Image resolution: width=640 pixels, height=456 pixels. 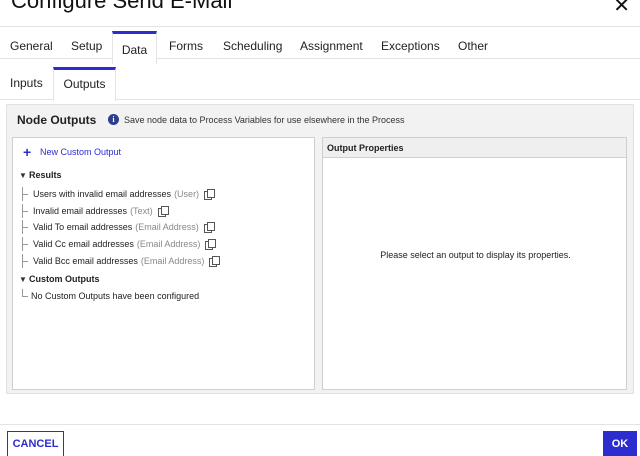 I want to click on dialog-header: Configure Send E-Mail ✕, so click(x=320, y=13).